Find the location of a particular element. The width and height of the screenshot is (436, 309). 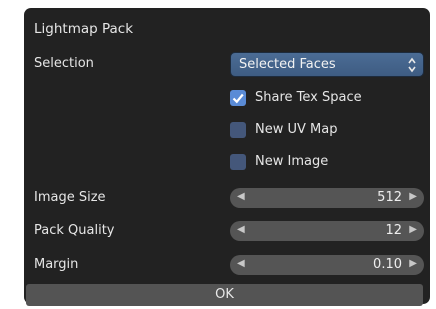

up-down-chevron-icon is located at coordinates (412, 65).